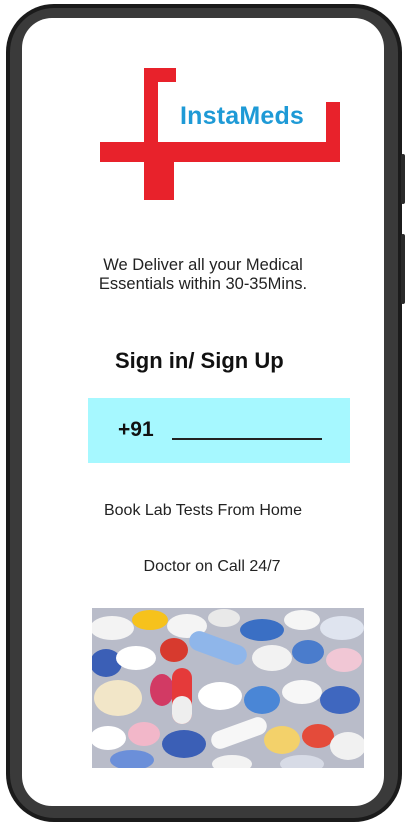 The image size is (410, 827). I want to click on tagline-line-2: Essentials within 30-35Mins., so click(203, 284).